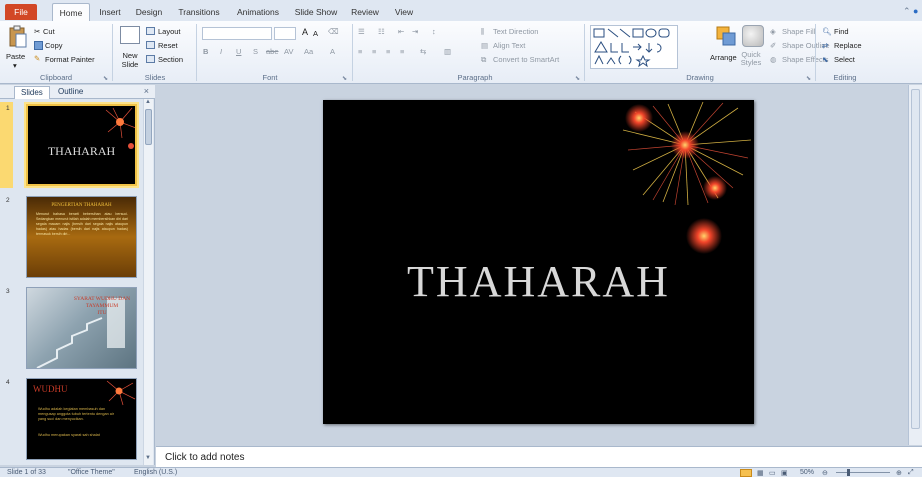 Image resolution: width=922 pixels, height=477 pixels. I want to click on numbering-icon: ☷, so click(381, 31).